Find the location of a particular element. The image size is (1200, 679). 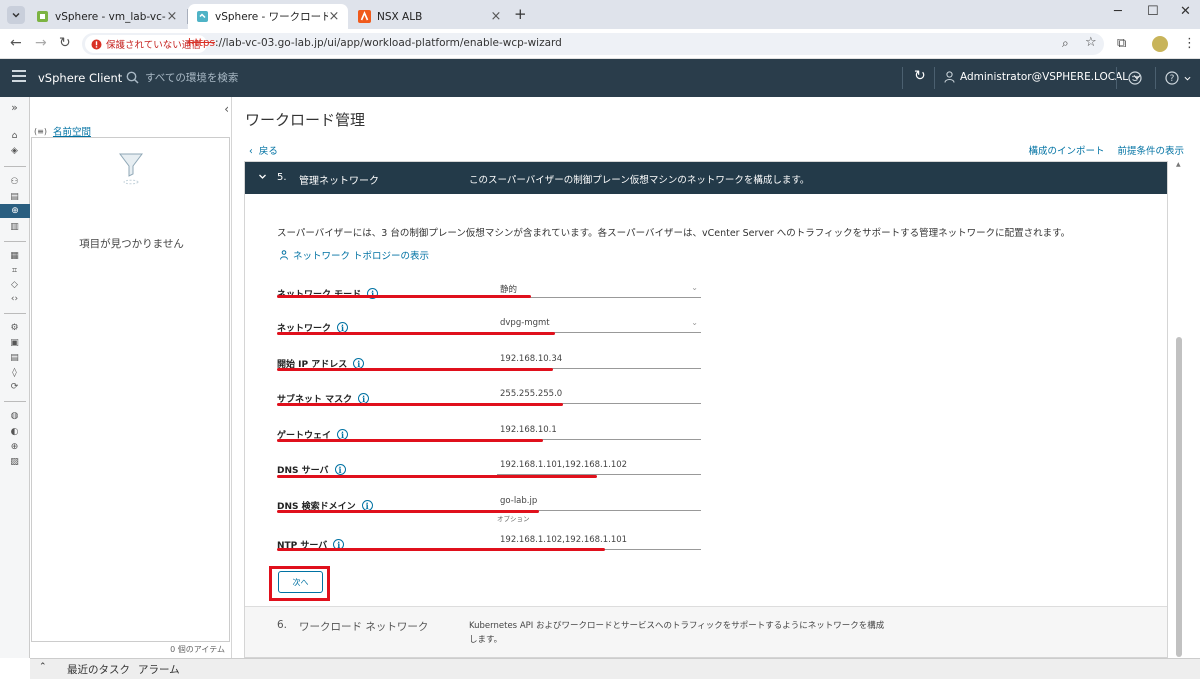

help-icon: ? is located at coordinates (1178, 78).